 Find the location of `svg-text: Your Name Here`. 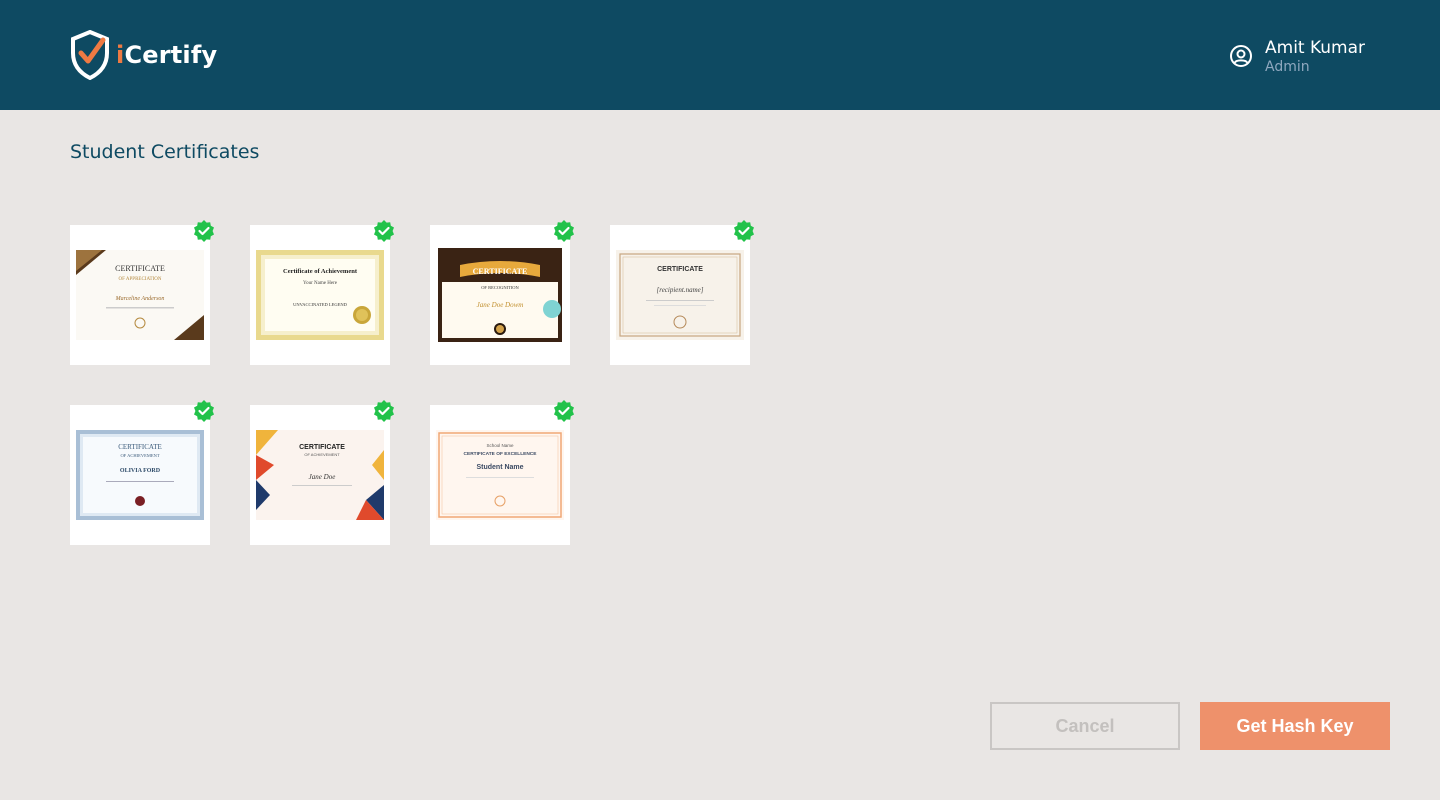

svg-text: Your Name Here is located at coordinates (320, 283).